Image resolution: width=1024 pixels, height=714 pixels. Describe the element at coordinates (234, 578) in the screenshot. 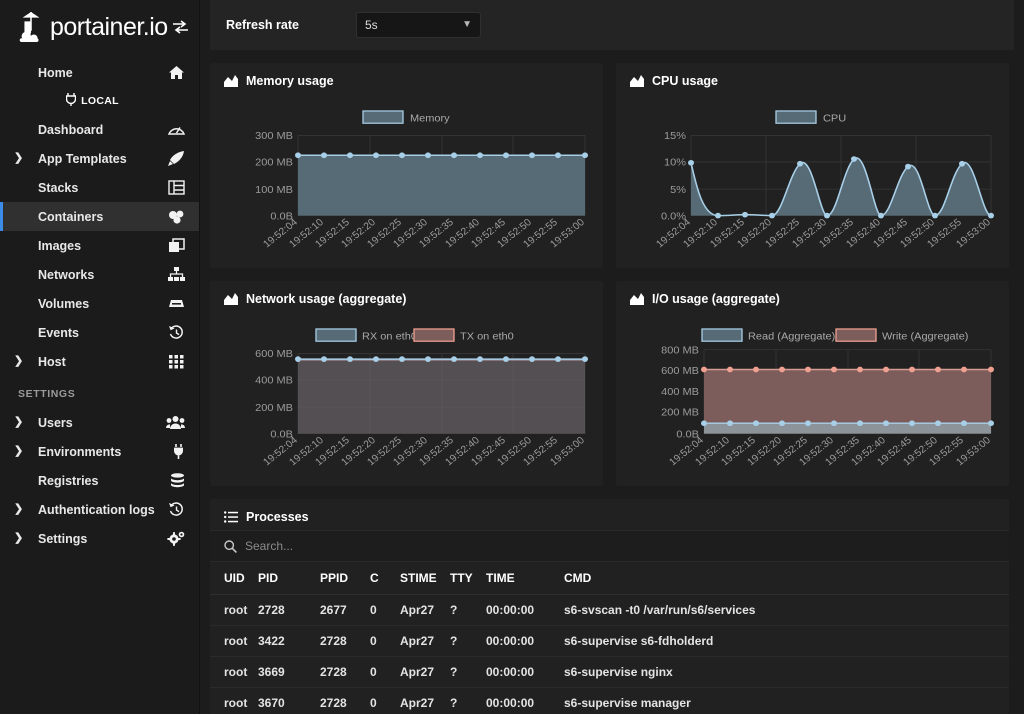

I see `column-header-uid: UID` at that location.